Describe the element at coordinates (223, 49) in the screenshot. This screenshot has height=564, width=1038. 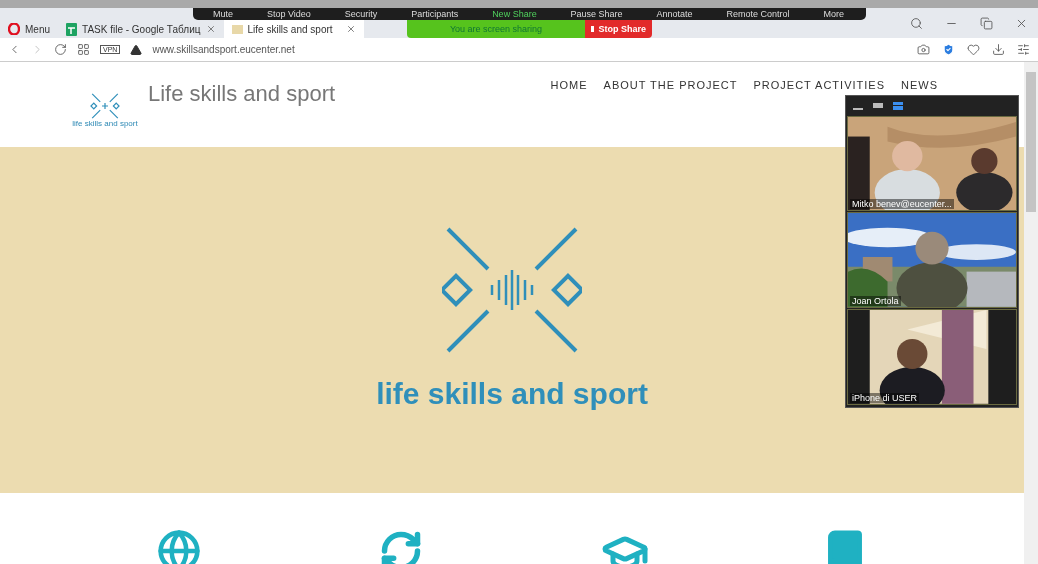
I see `address-field: www.skillsandsport.eucenter.net` at that location.